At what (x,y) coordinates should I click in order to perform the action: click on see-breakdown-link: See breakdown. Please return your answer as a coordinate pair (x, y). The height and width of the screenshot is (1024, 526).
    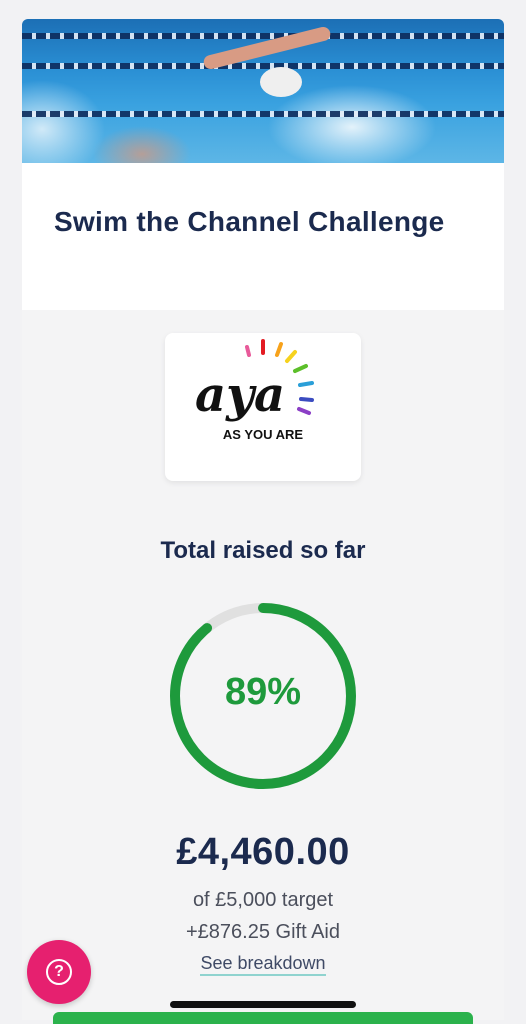
    Looking at the image, I should click on (263, 964).